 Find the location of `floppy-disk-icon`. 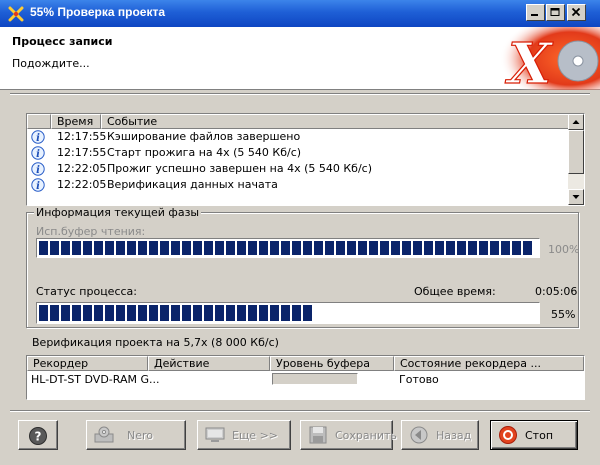

floppy-disk-icon is located at coordinates (318, 435).